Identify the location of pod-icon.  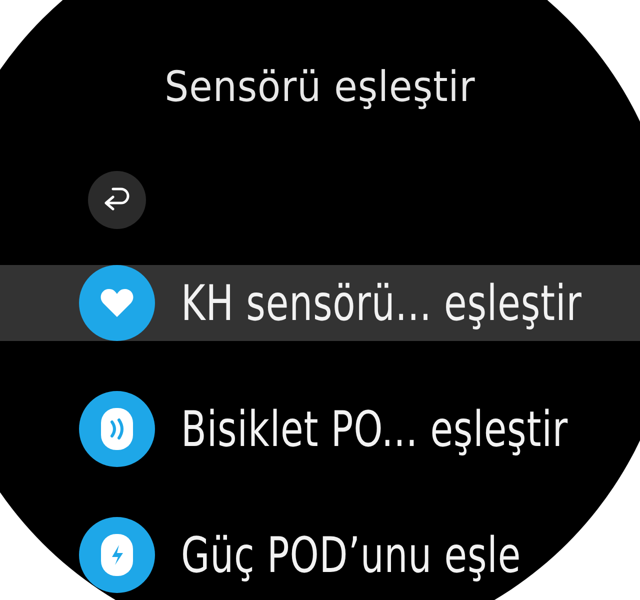
(117, 429).